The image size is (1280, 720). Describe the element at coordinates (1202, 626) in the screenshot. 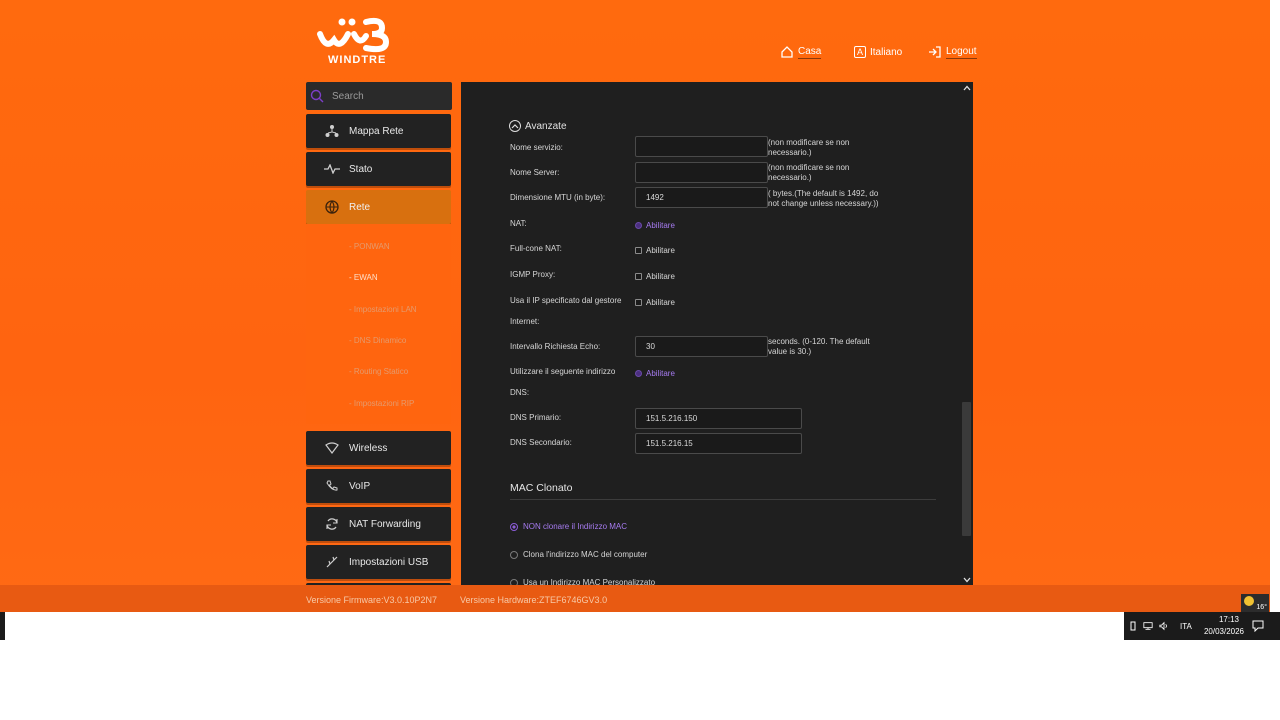

I see `system-tray: ITA 17:13 20/03/2026` at that location.